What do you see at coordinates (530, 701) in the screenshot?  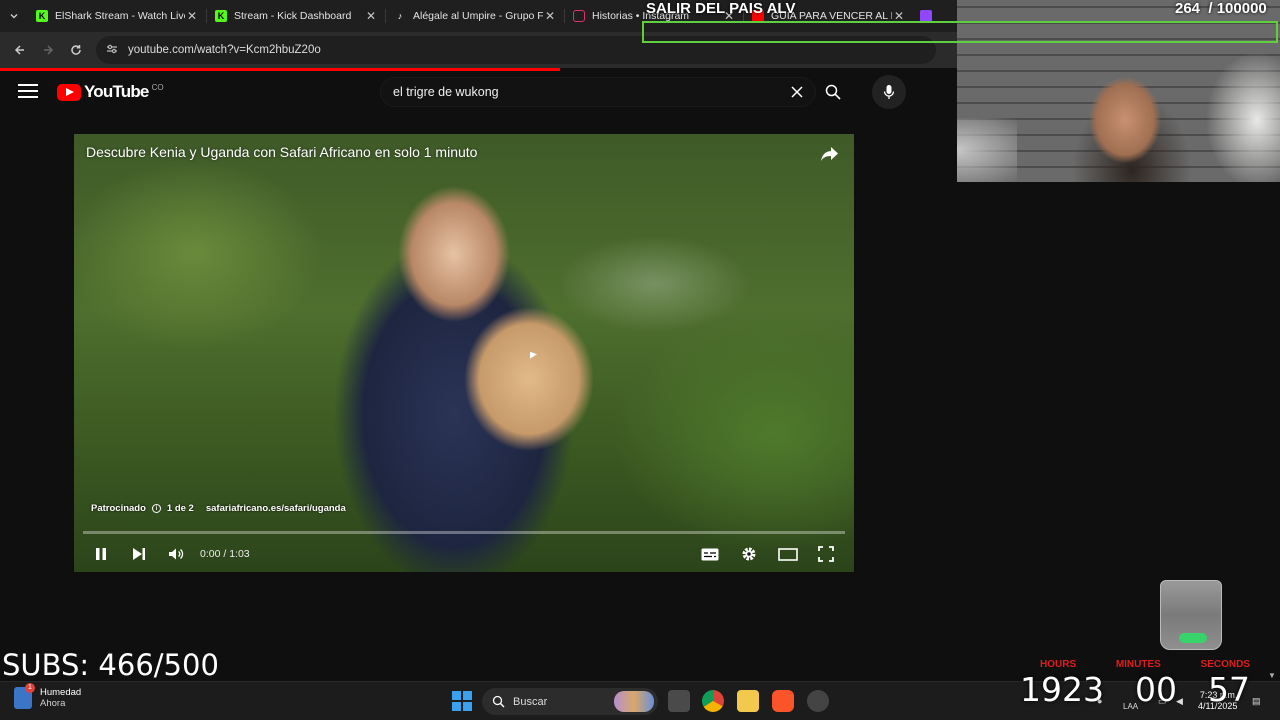 I see `taskbar-search-label: Buscar` at bounding box center [530, 701].